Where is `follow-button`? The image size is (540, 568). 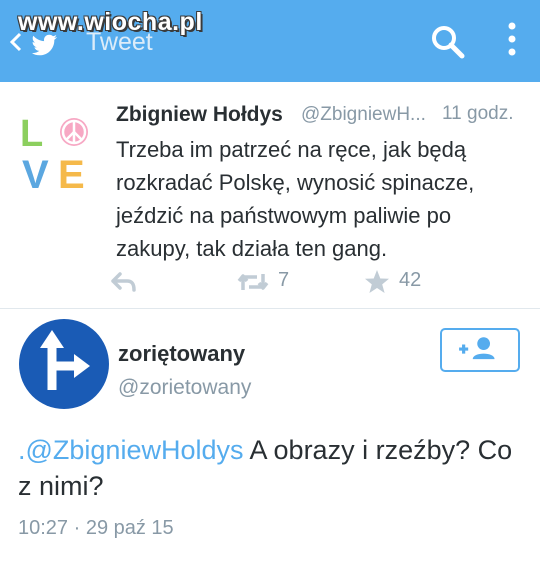 follow-button is located at coordinates (480, 350).